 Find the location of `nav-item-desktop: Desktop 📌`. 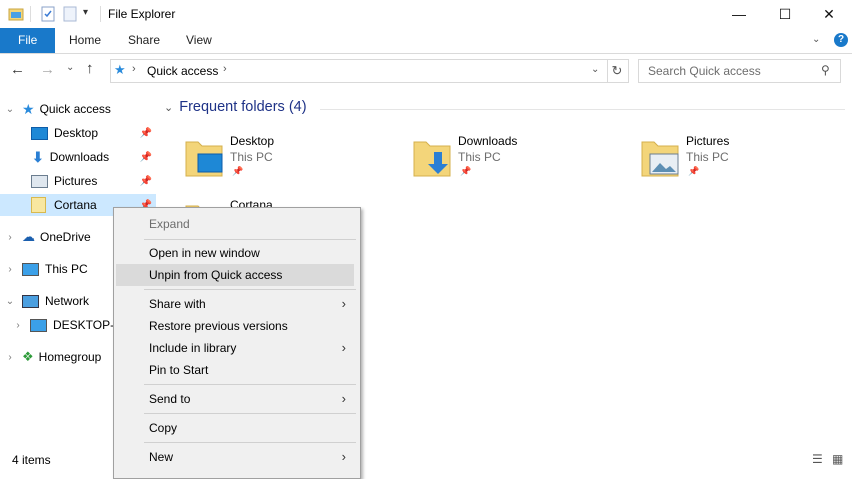

nav-item-desktop: Desktop 📌 is located at coordinates (78, 133).